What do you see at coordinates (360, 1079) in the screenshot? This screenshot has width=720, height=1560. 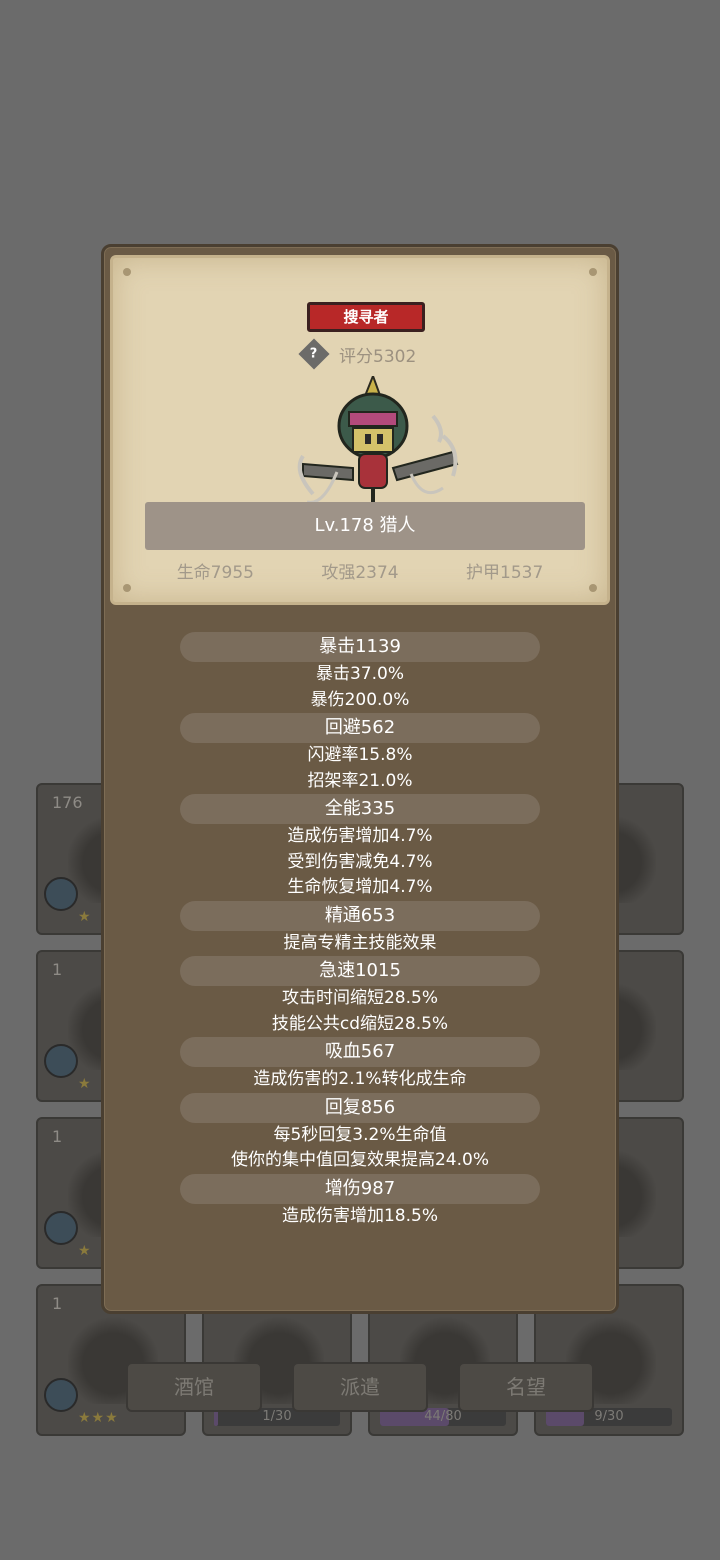 I see `stat-detail: 造成伤害的2.1%转化成生命` at bounding box center [360, 1079].